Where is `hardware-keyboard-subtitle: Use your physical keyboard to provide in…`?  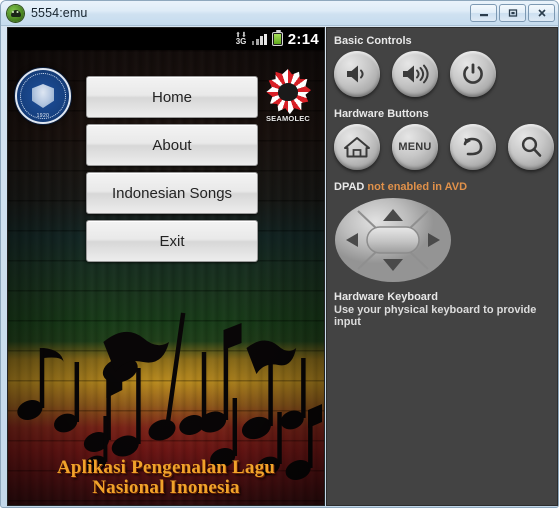
hardware-keyboard-subtitle: Use your physical keyboard to provide in… is located at coordinates (435, 316).